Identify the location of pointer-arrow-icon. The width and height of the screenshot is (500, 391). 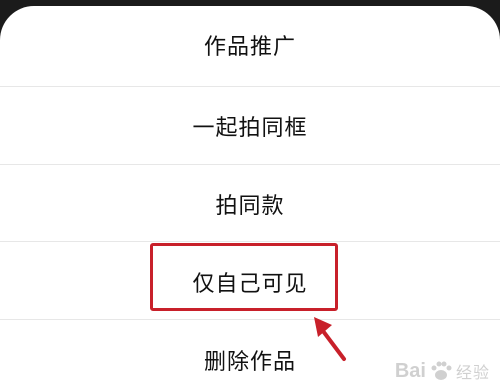
(330, 339).